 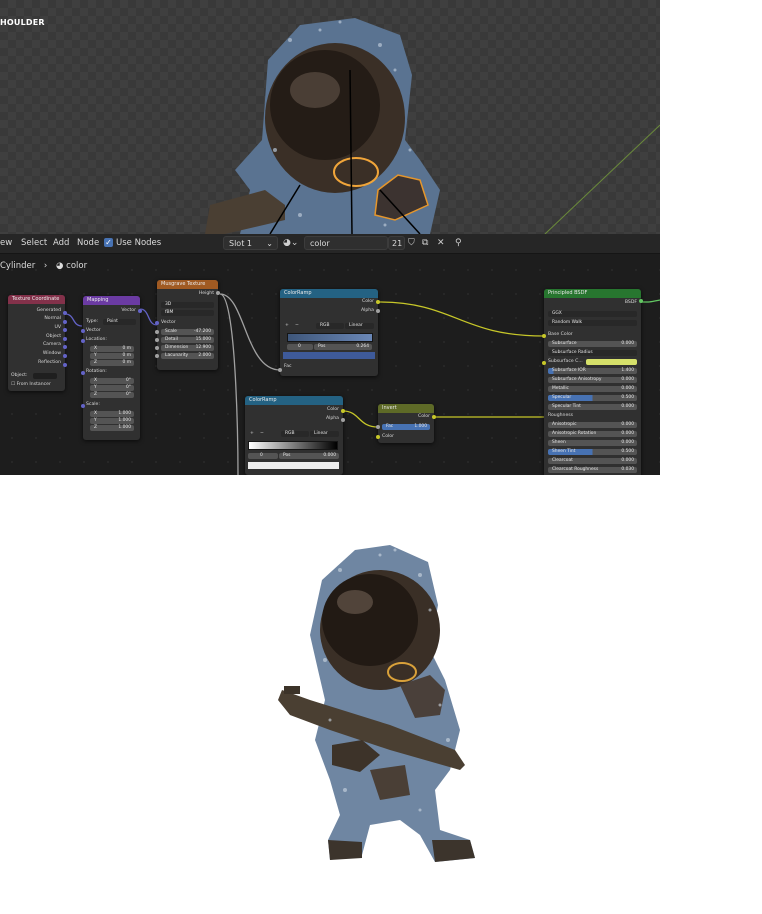 I want to click on viewport-render, so click(x=432, y=126).